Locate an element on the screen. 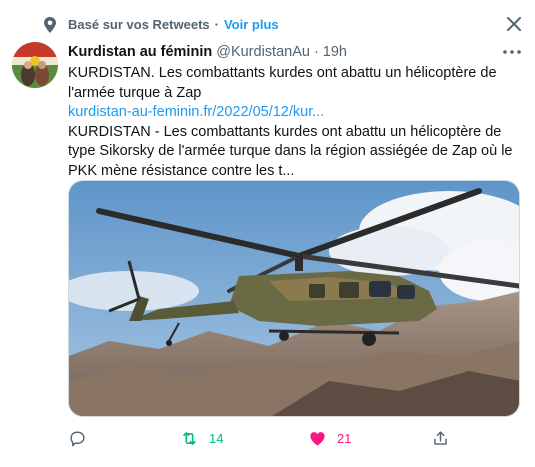 The image size is (535, 467). like-button: 21 is located at coordinates (329, 438).